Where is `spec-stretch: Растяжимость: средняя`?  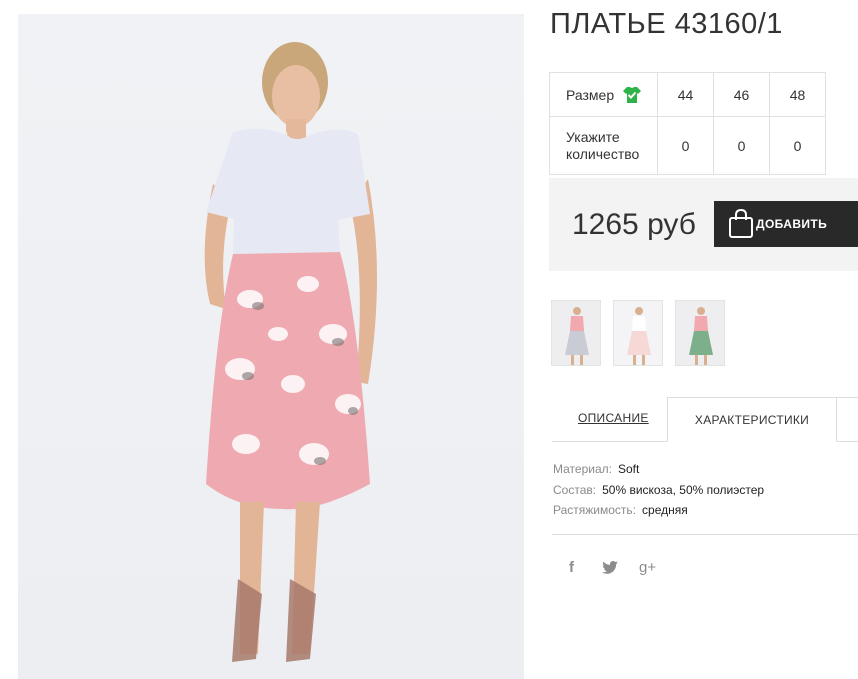 spec-stretch: Растяжимость: средняя is located at coordinates (658, 510).